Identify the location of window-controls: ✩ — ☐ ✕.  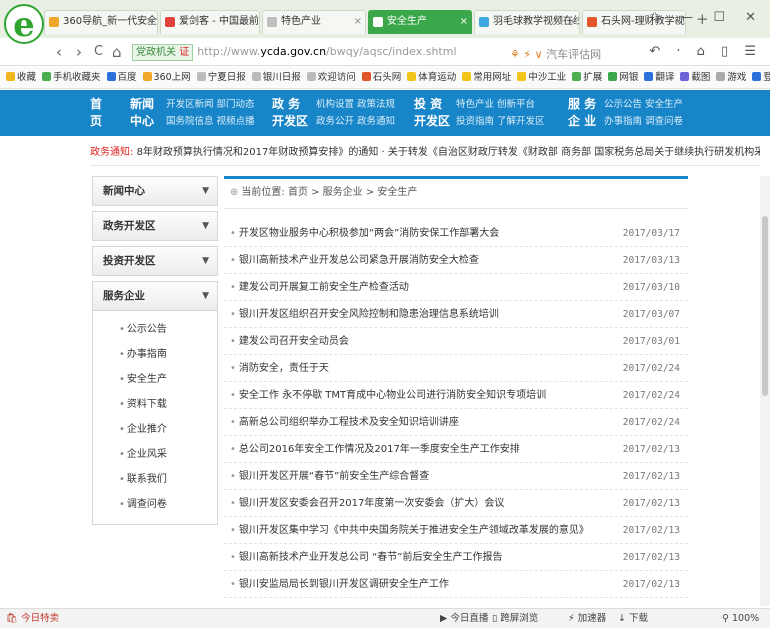
(706, 17).